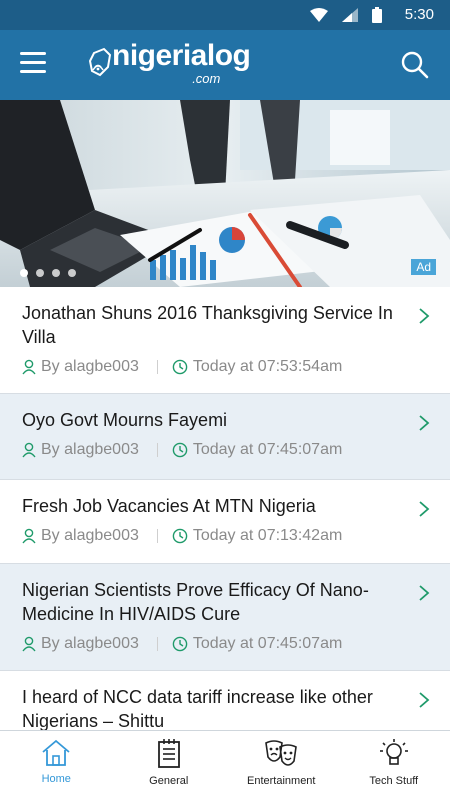 This screenshot has height=800, width=450. Describe the element at coordinates (377, 15) in the screenshot. I see `battery-icon` at that location.